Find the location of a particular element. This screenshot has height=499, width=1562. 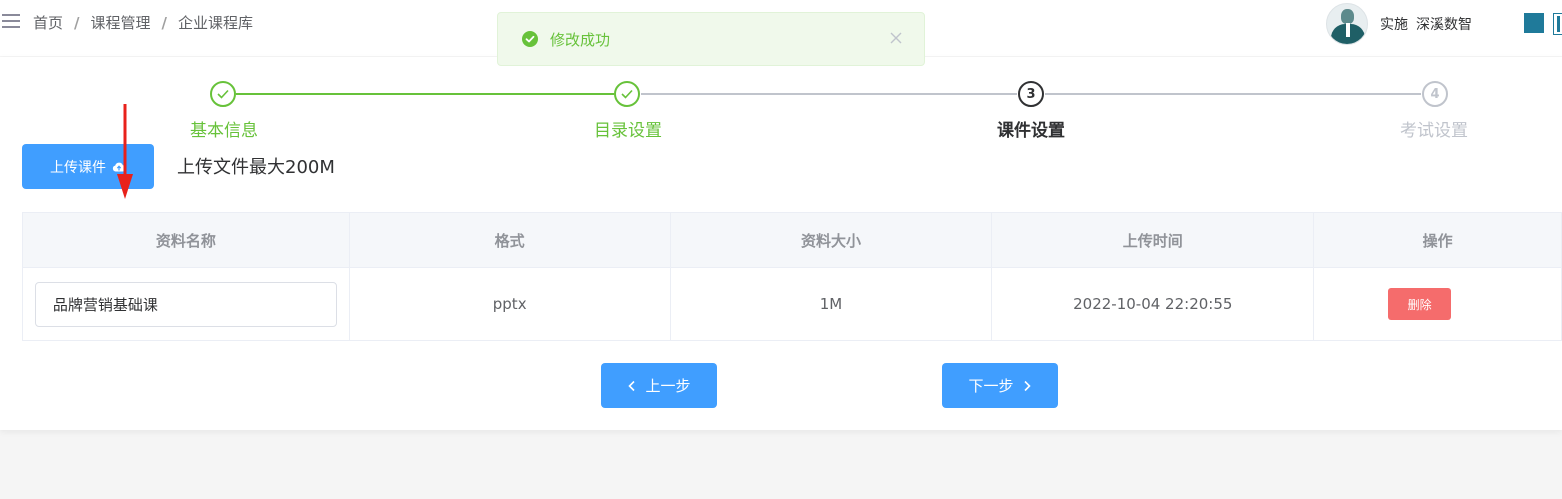

chevron-right-icon is located at coordinates (1027, 385).